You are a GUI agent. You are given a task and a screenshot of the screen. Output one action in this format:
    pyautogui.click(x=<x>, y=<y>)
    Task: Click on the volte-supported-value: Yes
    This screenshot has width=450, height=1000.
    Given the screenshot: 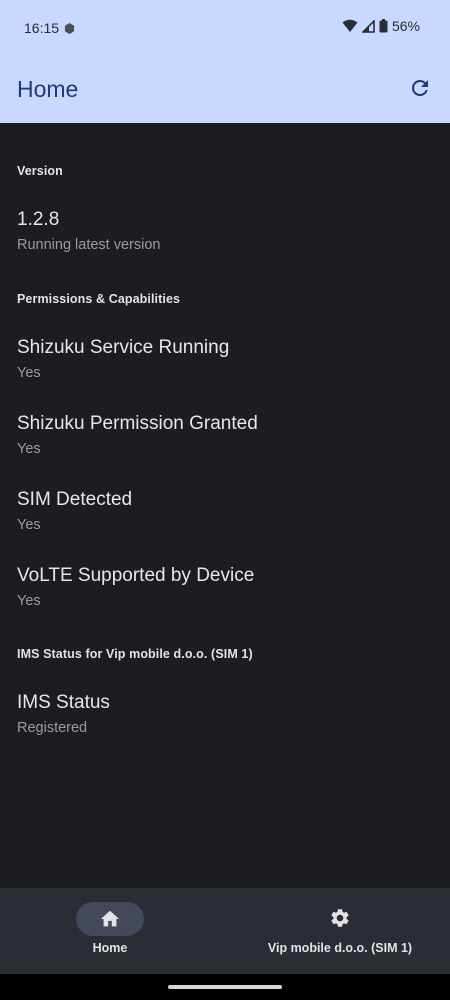 What is the action you would take?
    pyautogui.click(x=29, y=601)
    